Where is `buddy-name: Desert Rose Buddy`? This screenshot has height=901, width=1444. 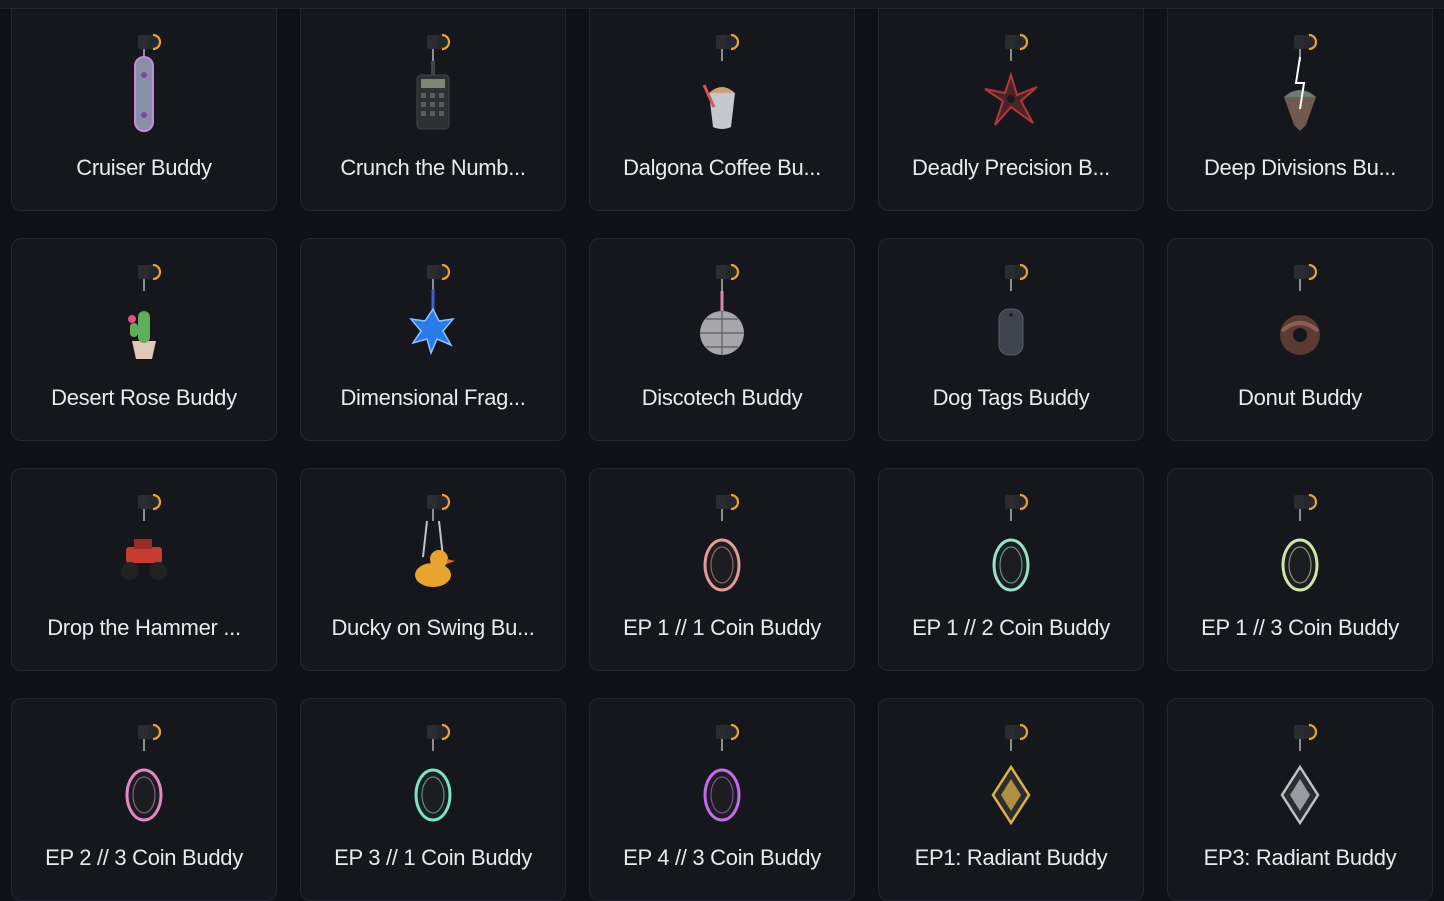 buddy-name: Desert Rose Buddy is located at coordinates (144, 397).